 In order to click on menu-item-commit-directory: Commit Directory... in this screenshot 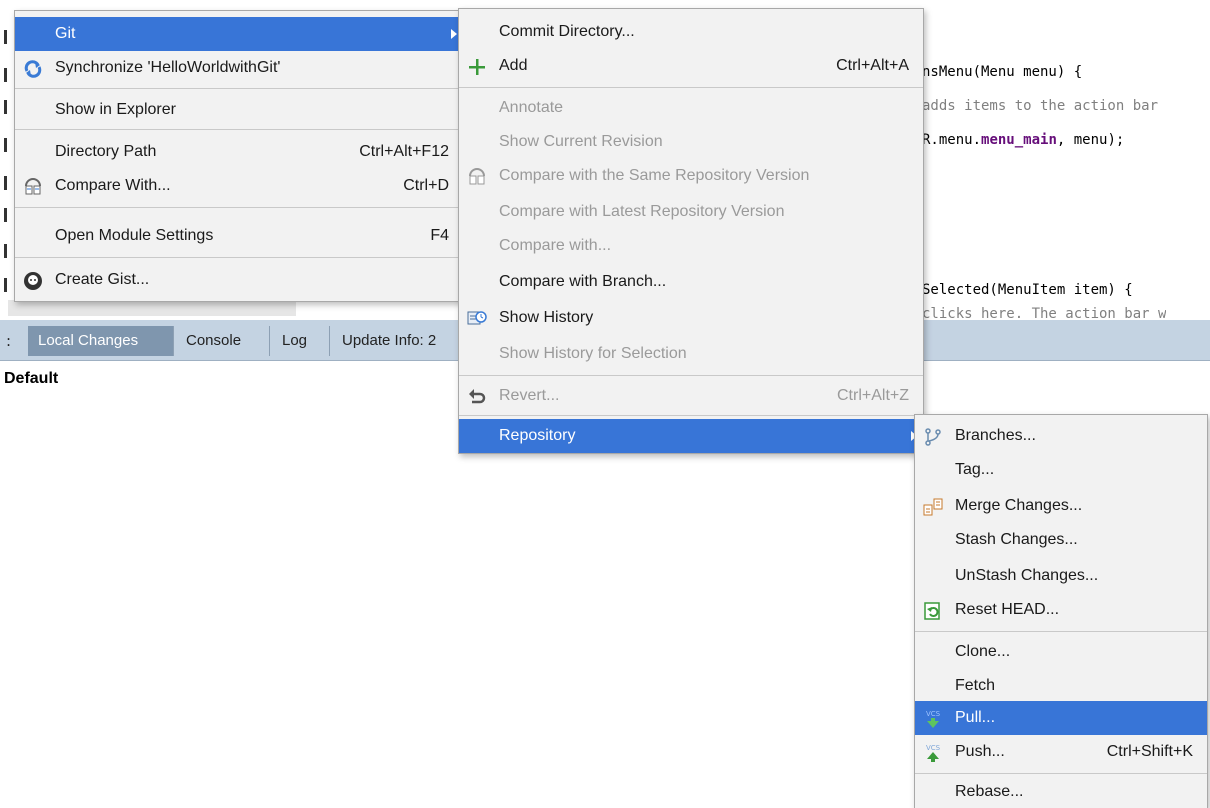, I will do `click(691, 32)`.